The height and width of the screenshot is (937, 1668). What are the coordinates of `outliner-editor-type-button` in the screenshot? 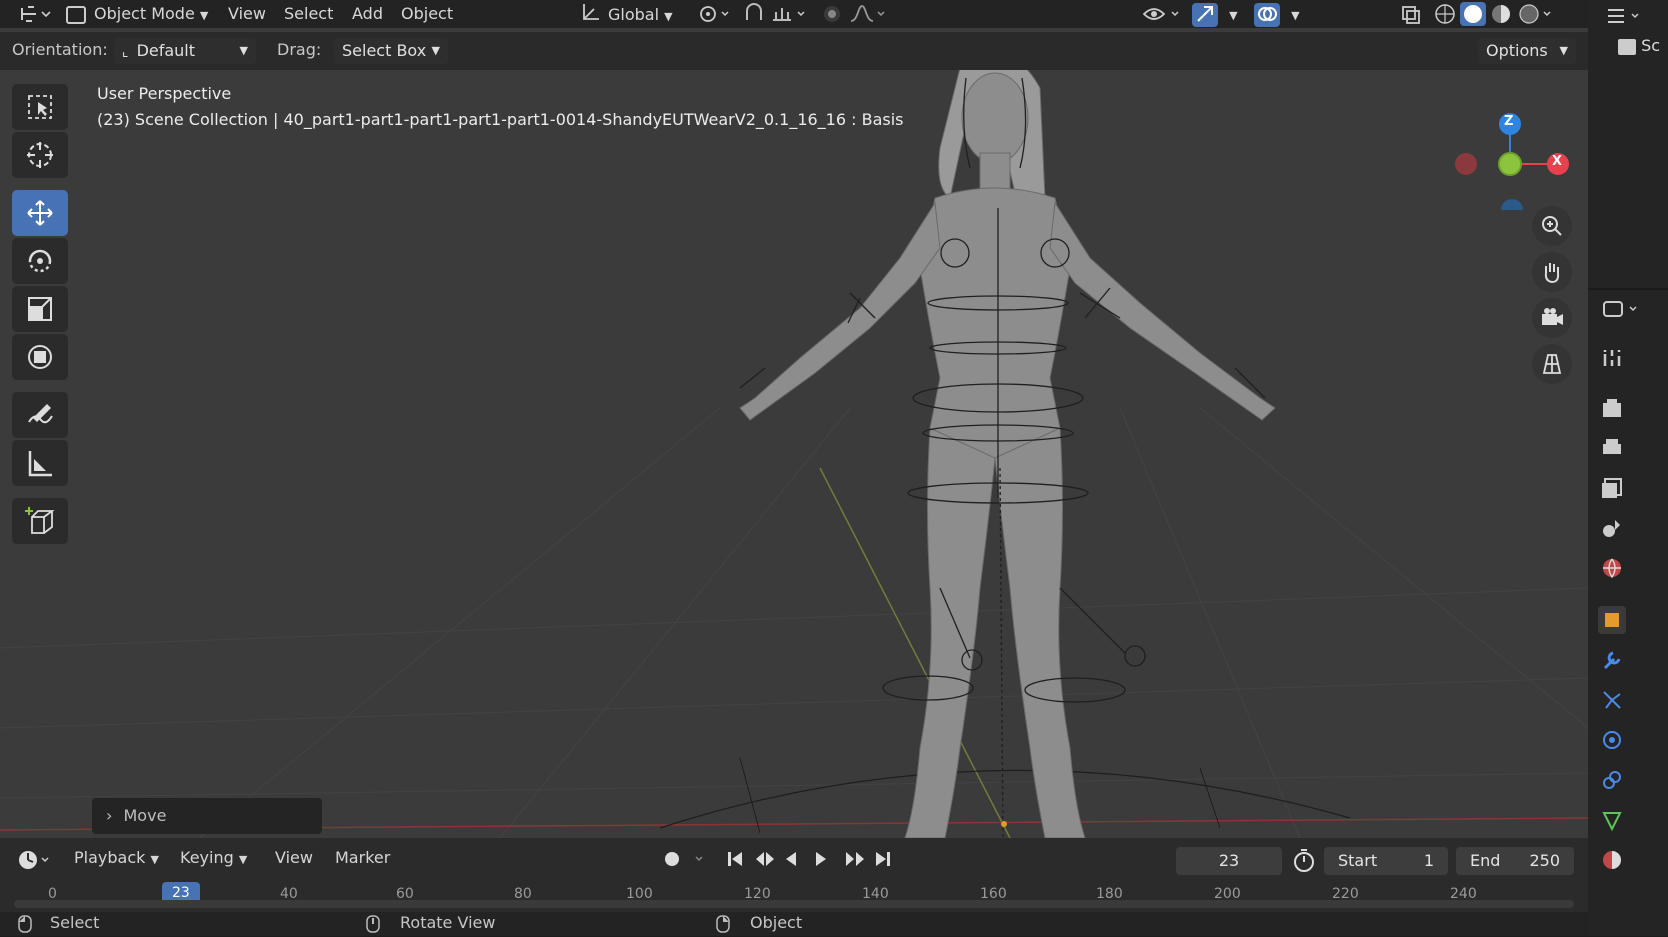 It's located at (1630, 16).